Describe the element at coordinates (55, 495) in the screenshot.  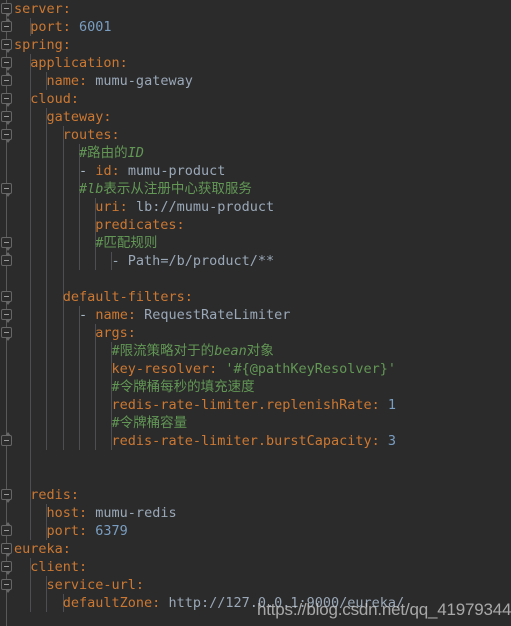
I see `yaml-key: redis:` at that location.